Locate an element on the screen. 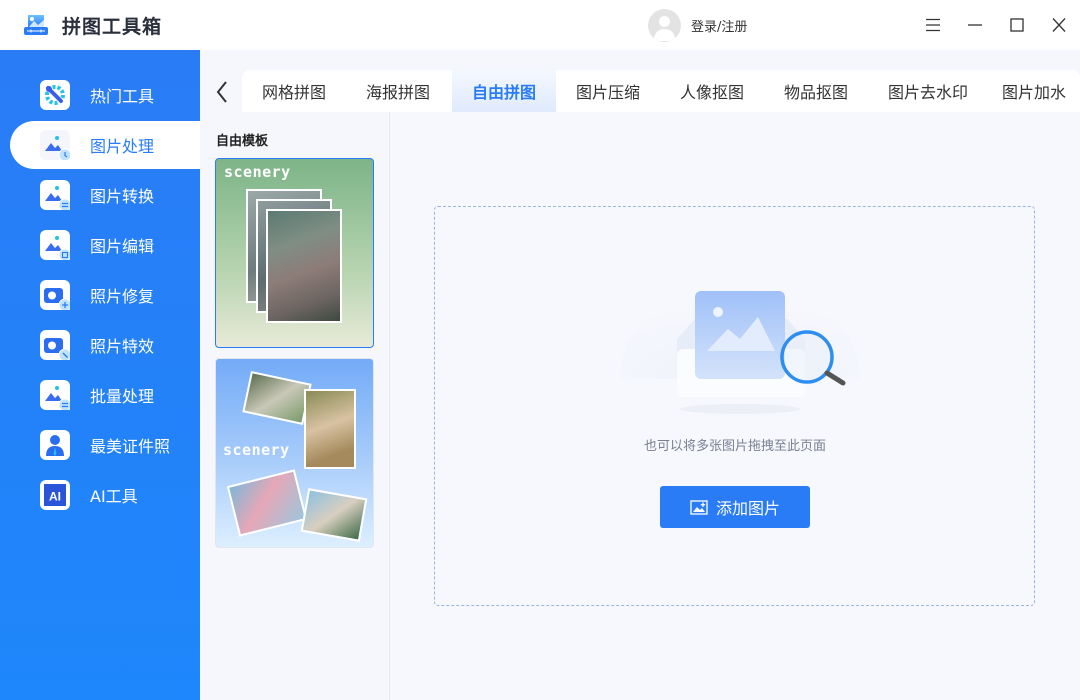 The image size is (1080, 700). close-icon is located at coordinates (1059, 25).